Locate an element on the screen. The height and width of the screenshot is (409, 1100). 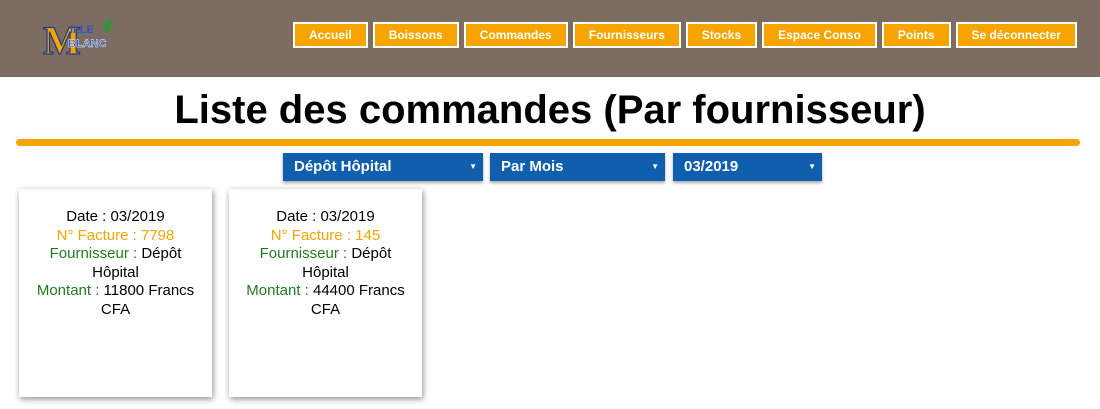
nav-commandes-button: Commandes is located at coordinates (515, 35).